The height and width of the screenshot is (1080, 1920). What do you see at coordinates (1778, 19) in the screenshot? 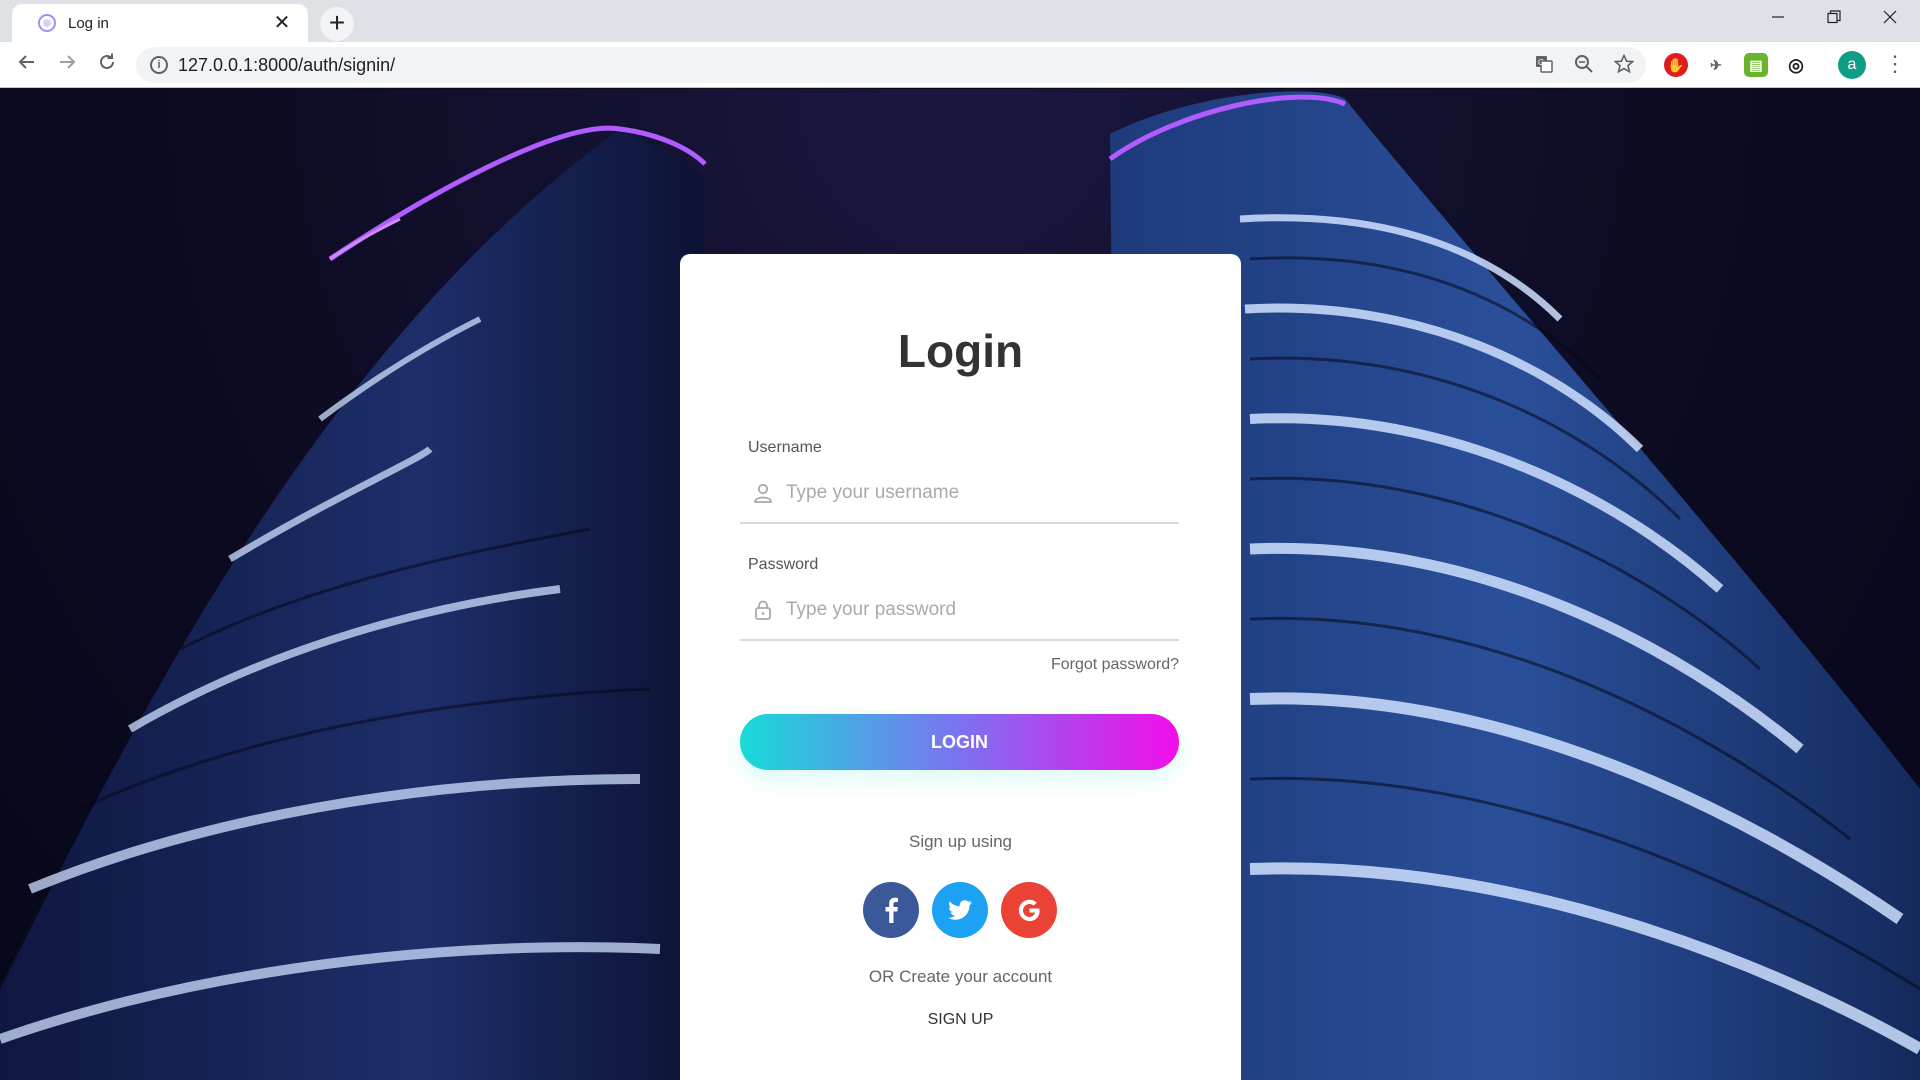
I see `minimize-window-icon` at bounding box center [1778, 19].